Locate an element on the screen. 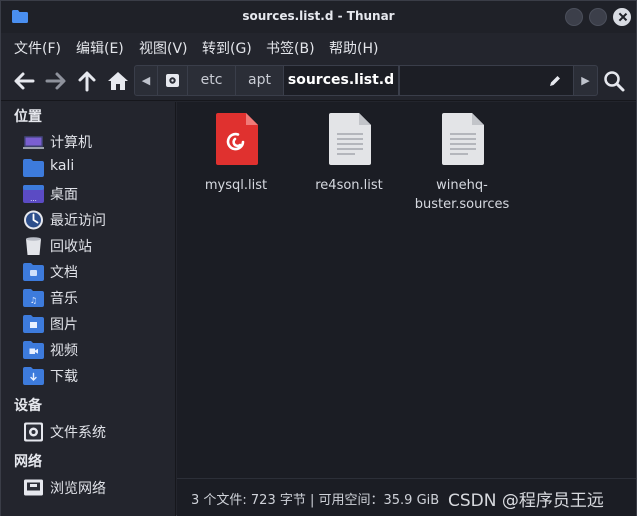 The height and width of the screenshot is (516, 637). file-name-line-2: buster.sources is located at coordinates (462, 204).